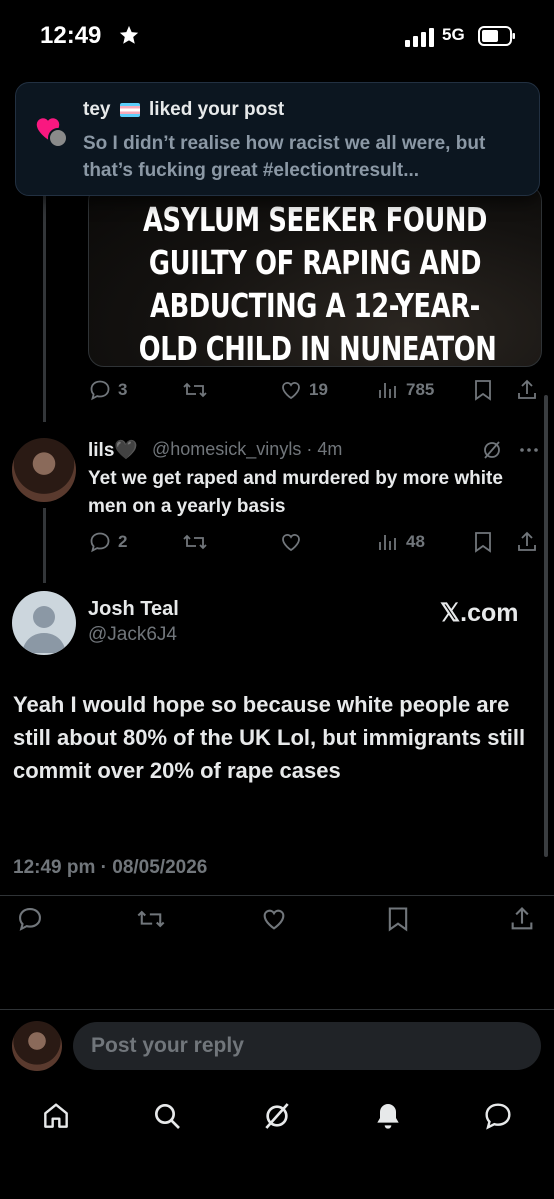 Image resolution: width=554 pixels, height=1199 pixels. I want to click on reply-button, so click(30, 919).